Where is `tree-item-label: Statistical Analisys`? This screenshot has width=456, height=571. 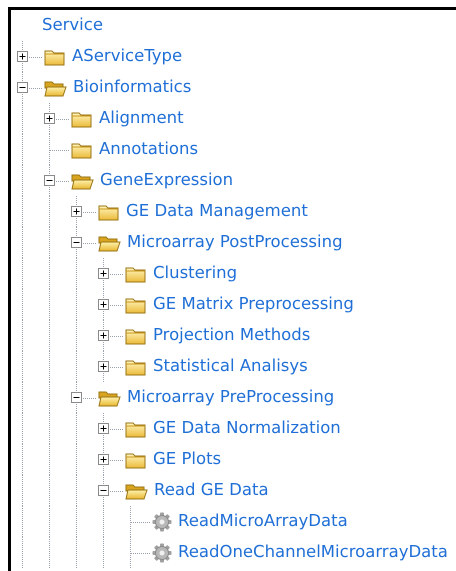
tree-item-label: Statistical Analisys is located at coordinates (230, 366).